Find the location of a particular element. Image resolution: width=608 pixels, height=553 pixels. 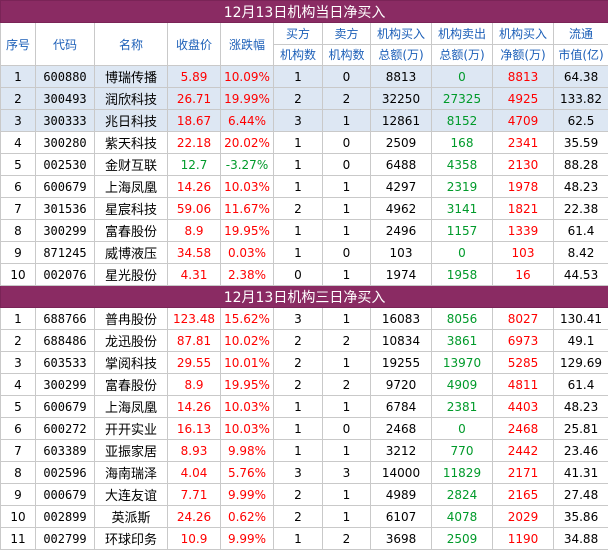

row-buy: 4962 is located at coordinates (401, 208).